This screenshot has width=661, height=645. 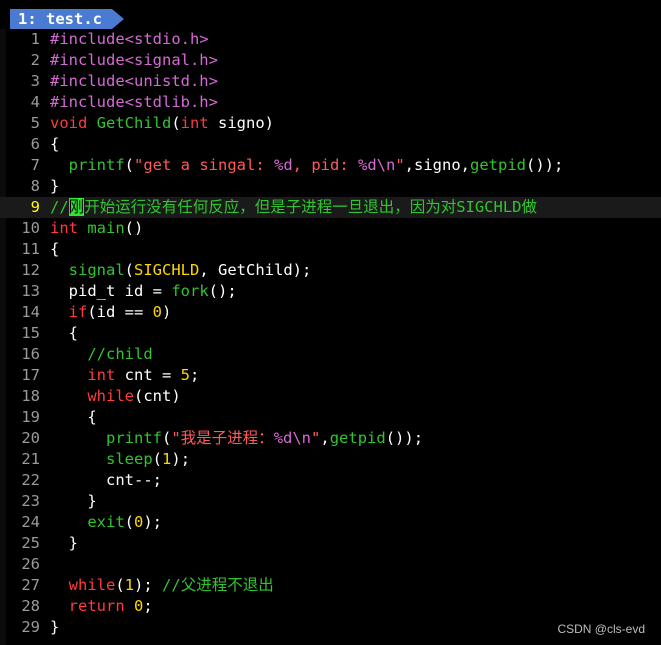 What do you see at coordinates (330, 249) in the screenshot?
I see `code-line: 11 {` at bounding box center [330, 249].